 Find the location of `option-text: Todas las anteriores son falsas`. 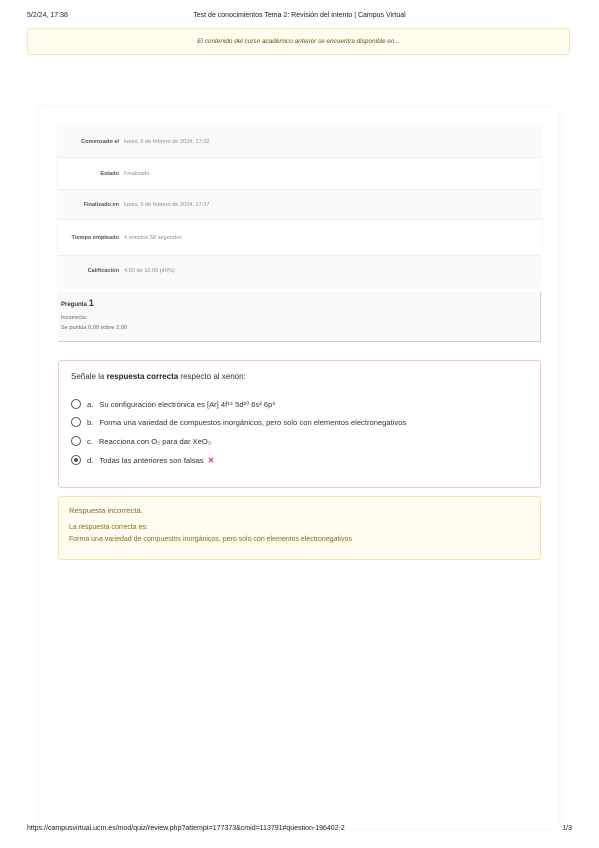

option-text: Todas las anteriores son falsas is located at coordinates (151, 460).